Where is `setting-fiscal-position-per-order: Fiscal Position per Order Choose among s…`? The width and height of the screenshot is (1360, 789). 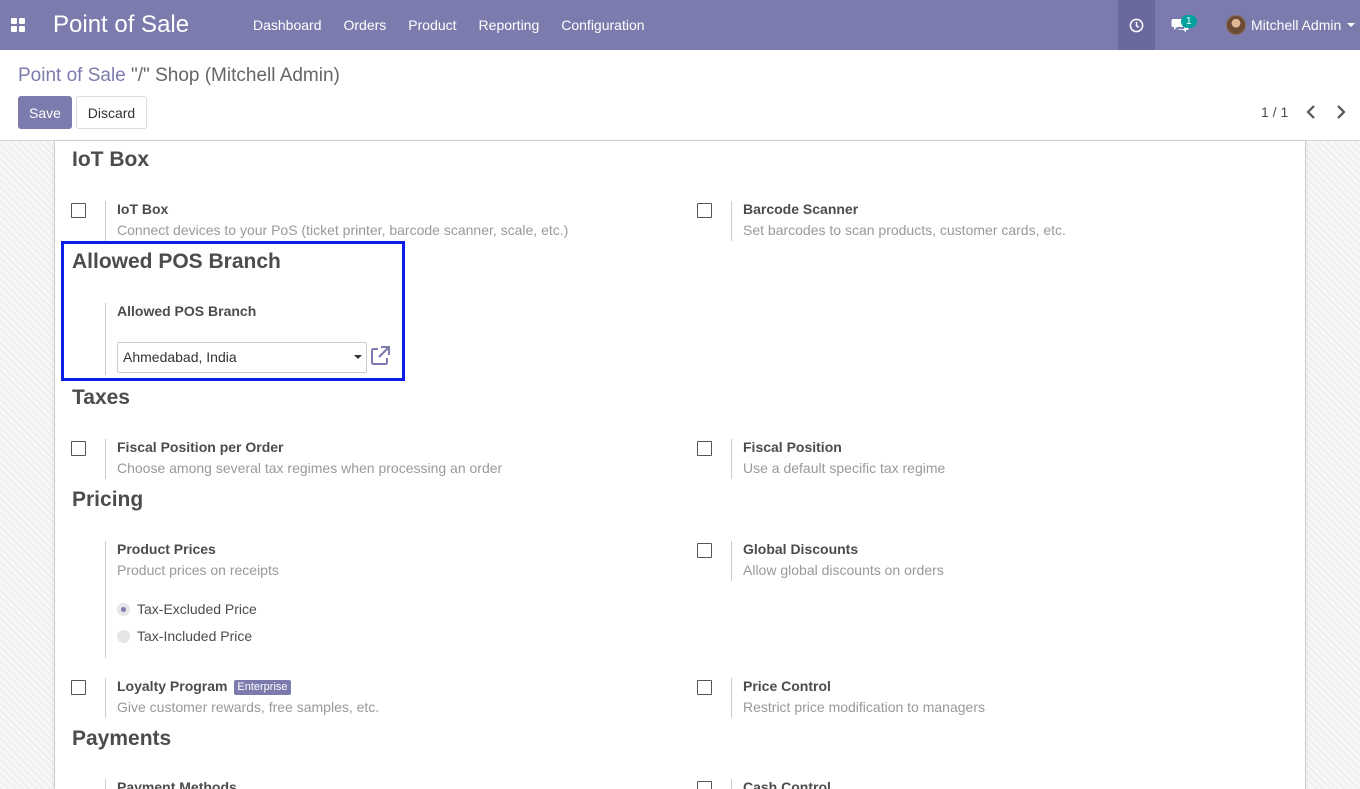
setting-fiscal-position-per-order: Fiscal Position per Order Choose among s… is located at coordinates (351, 459).